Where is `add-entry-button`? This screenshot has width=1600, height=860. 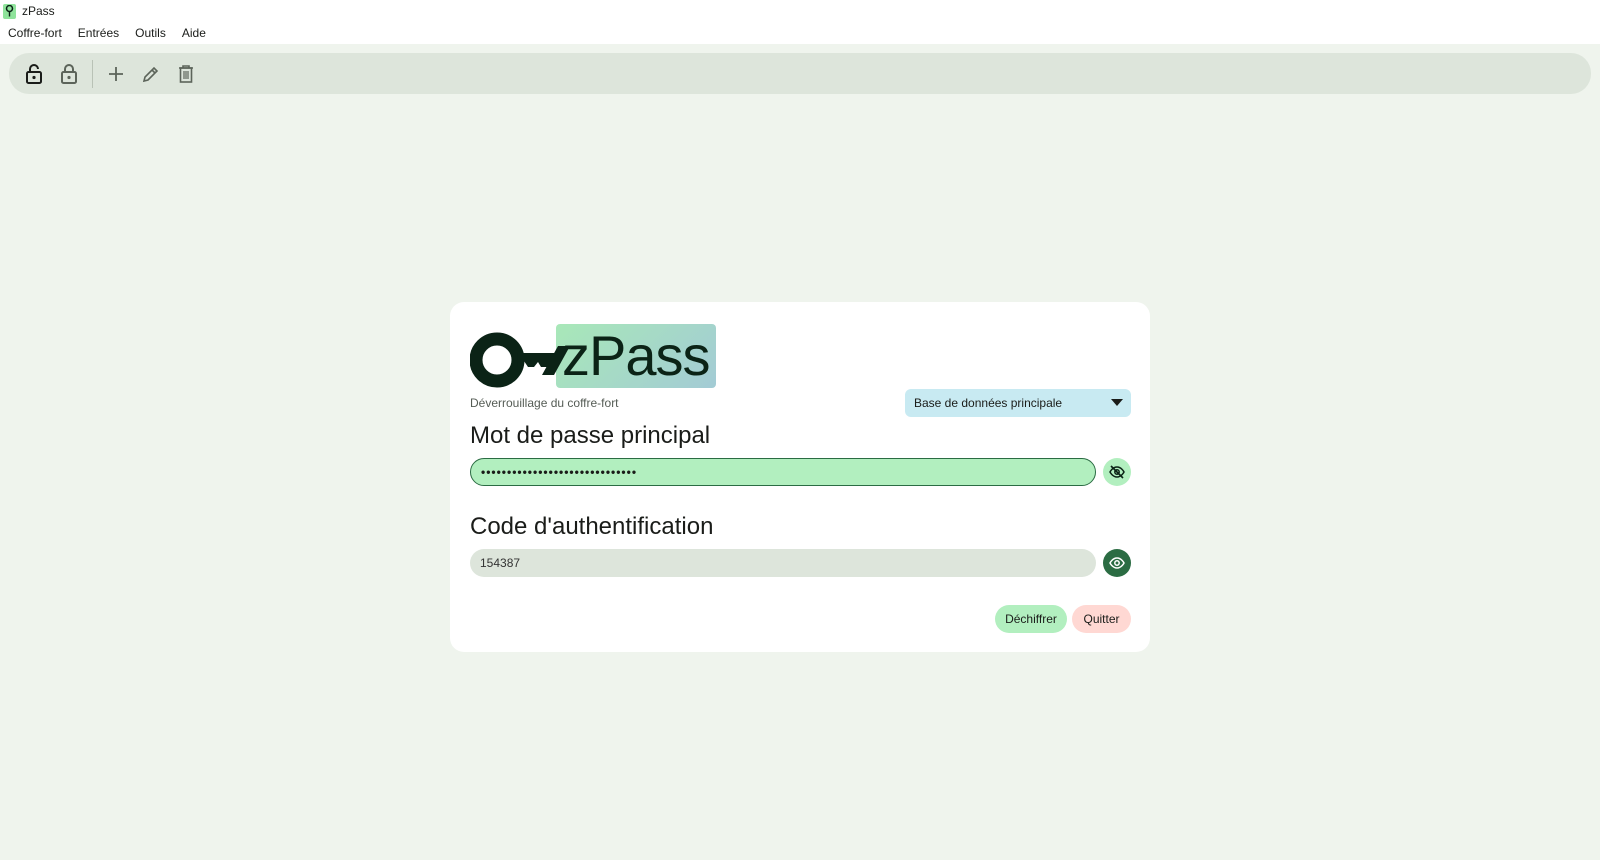 add-entry-button is located at coordinates (116, 74).